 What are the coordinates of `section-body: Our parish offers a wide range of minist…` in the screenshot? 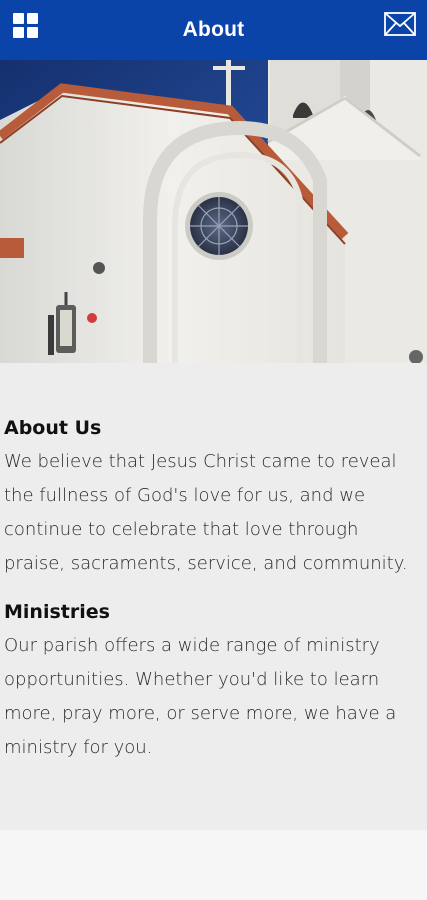 It's located at (200, 696).